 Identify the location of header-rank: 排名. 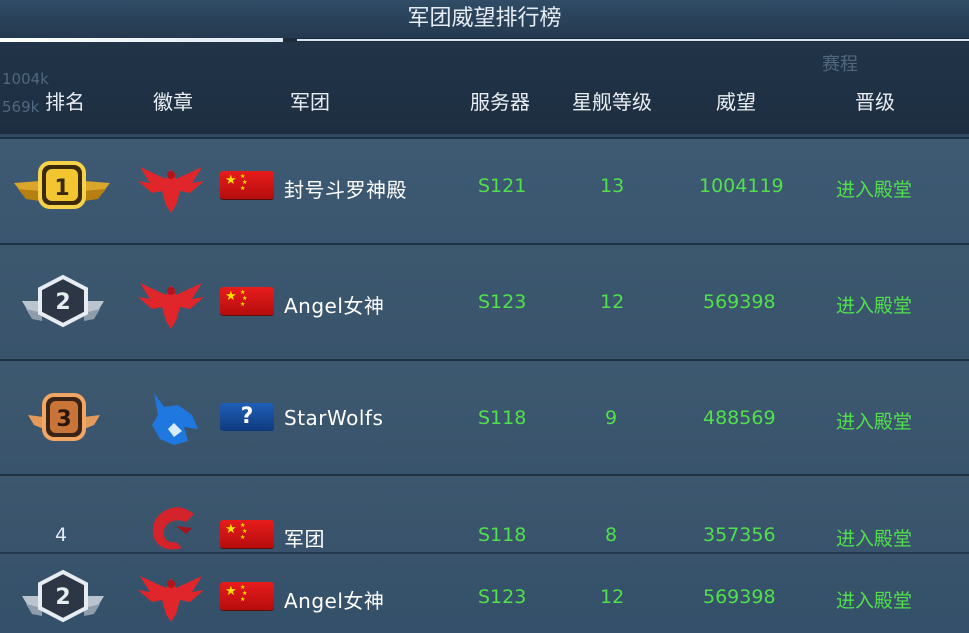
(65, 102).